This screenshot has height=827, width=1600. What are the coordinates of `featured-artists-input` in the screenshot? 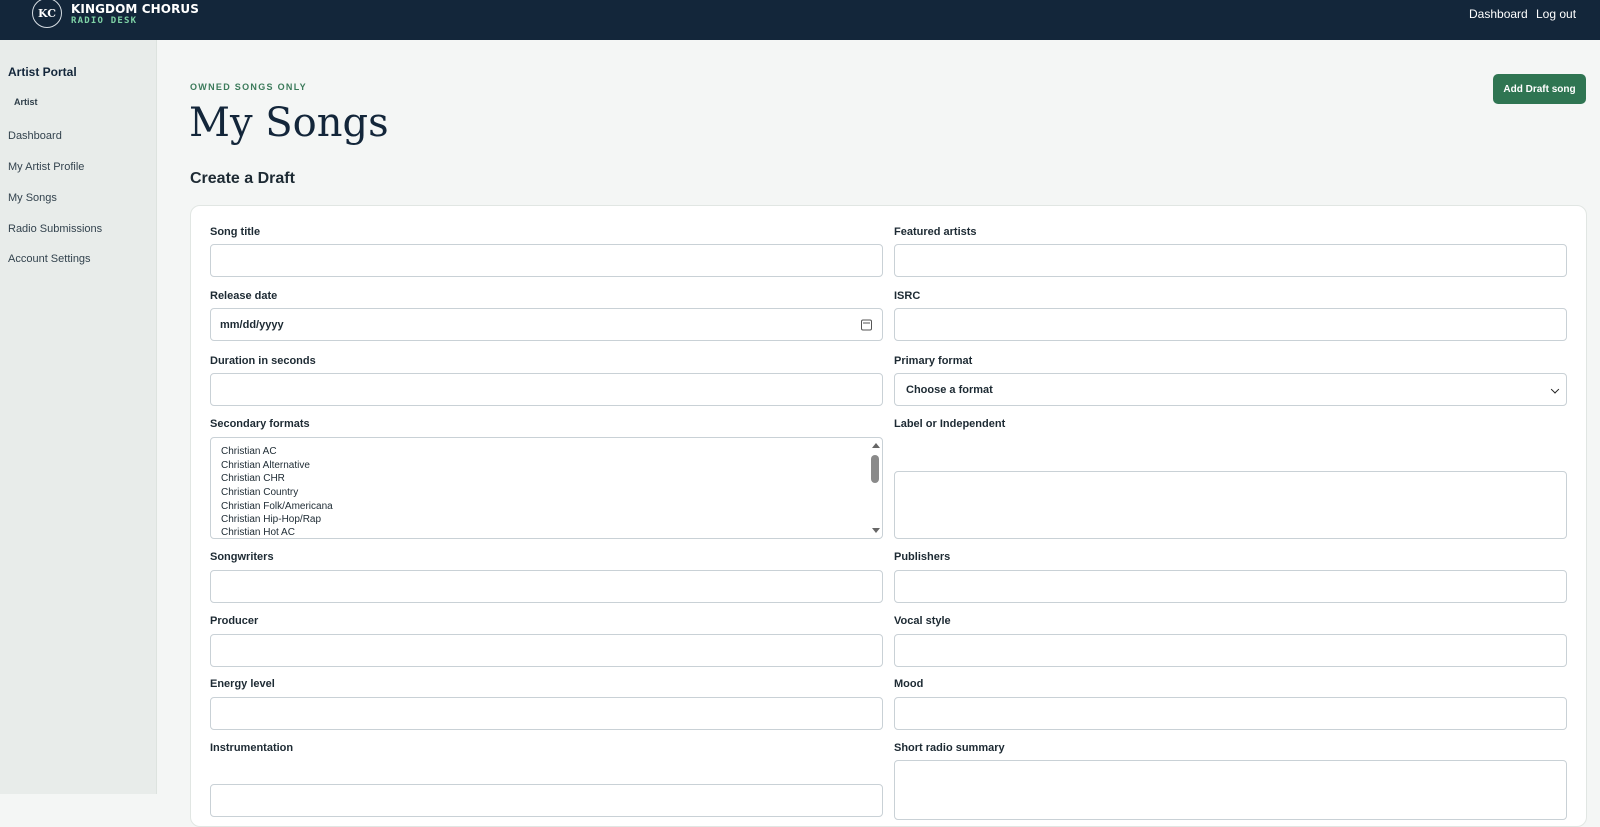 It's located at (1230, 260).